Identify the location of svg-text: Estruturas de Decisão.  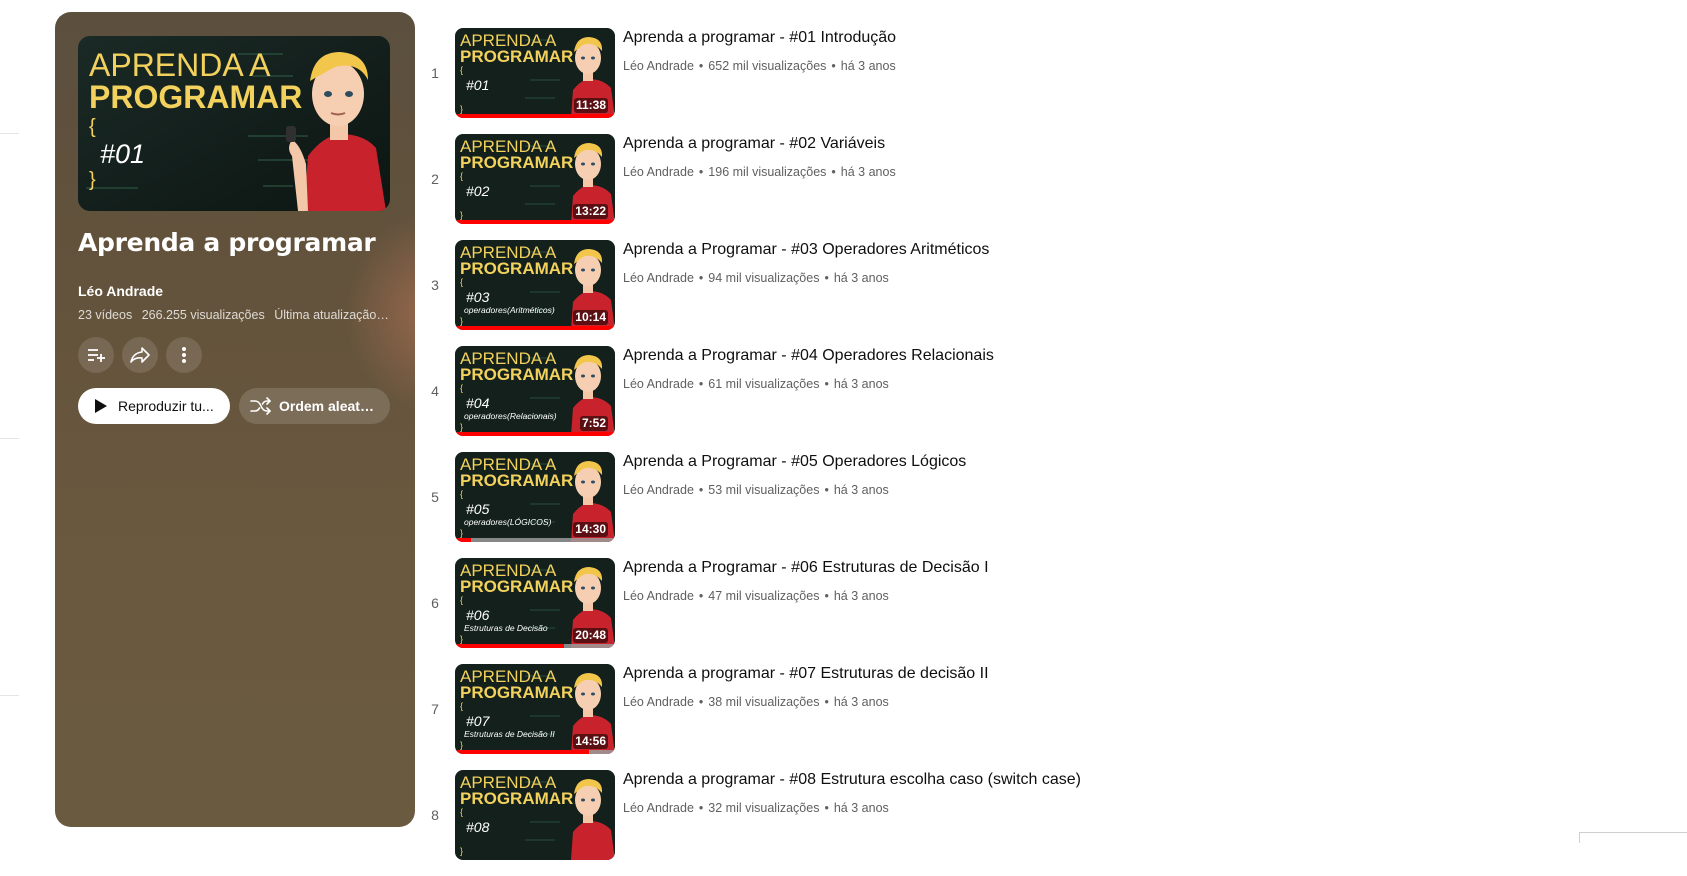
(506, 628).